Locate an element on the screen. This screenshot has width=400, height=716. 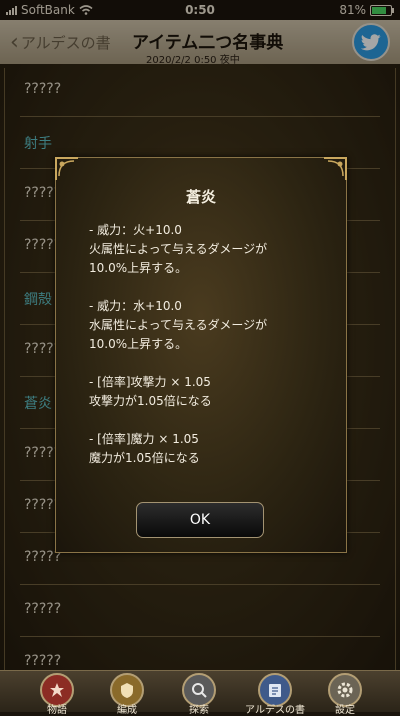
dialog-title: 蒼炎 is located at coordinates (200, 197).